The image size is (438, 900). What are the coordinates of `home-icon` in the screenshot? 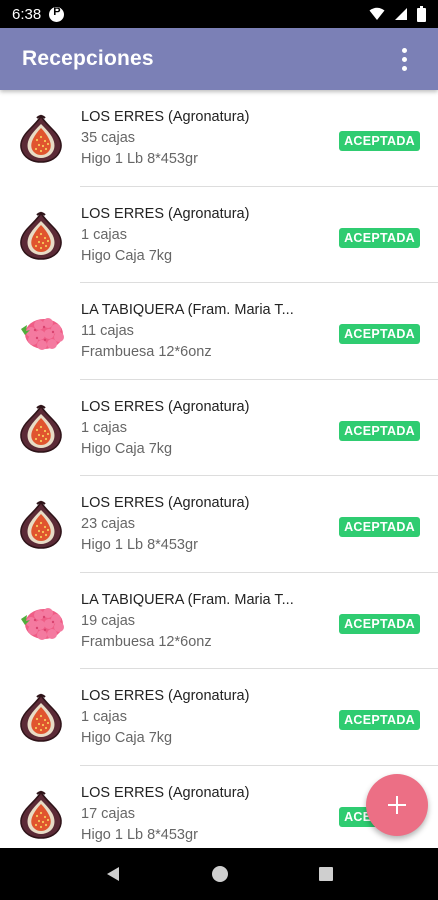 It's located at (220, 874).